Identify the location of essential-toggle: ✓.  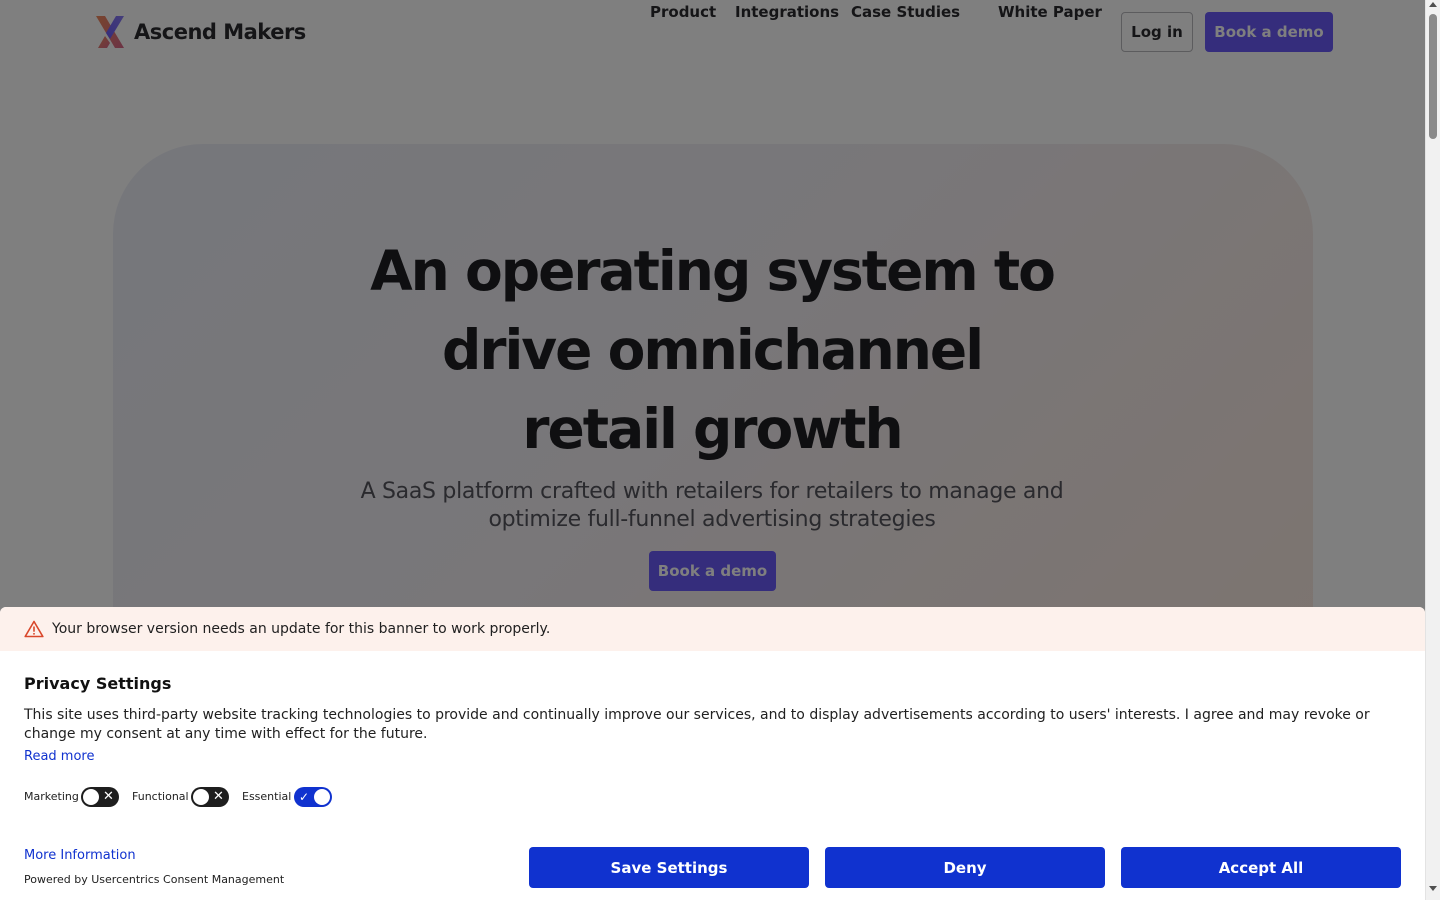
(313, 797).